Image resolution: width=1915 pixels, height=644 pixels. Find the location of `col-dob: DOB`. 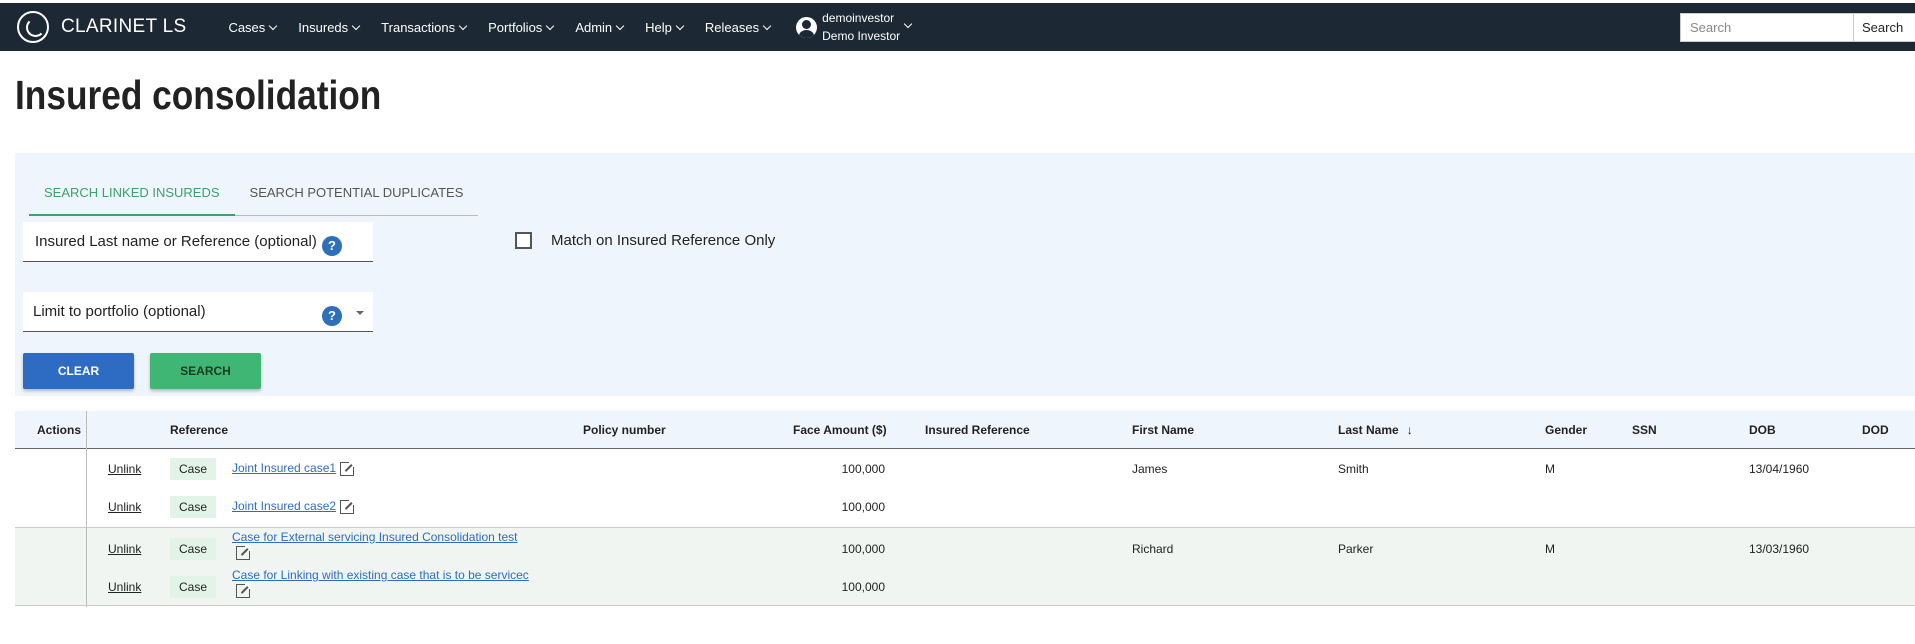

col-dob: DOB is located at coordinates (1762, 430).